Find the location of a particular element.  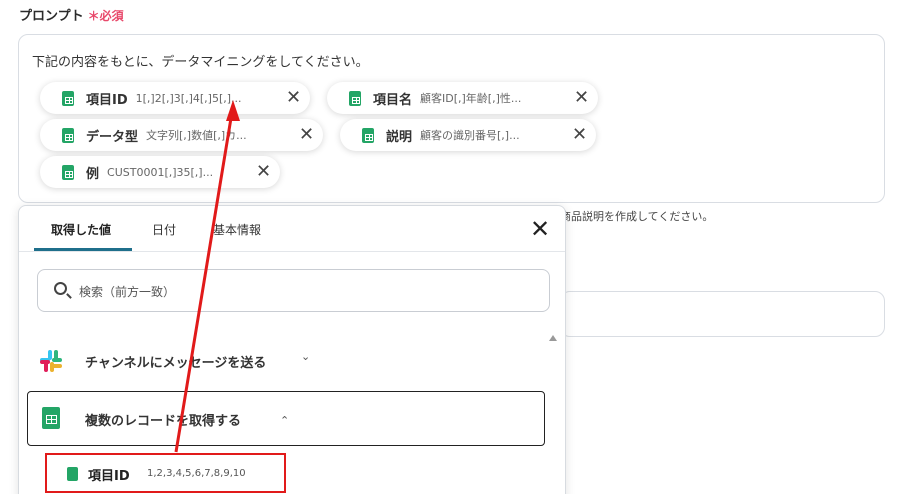

search-placeholder: 検索（前方一致） is located at coordinates (127, 292).